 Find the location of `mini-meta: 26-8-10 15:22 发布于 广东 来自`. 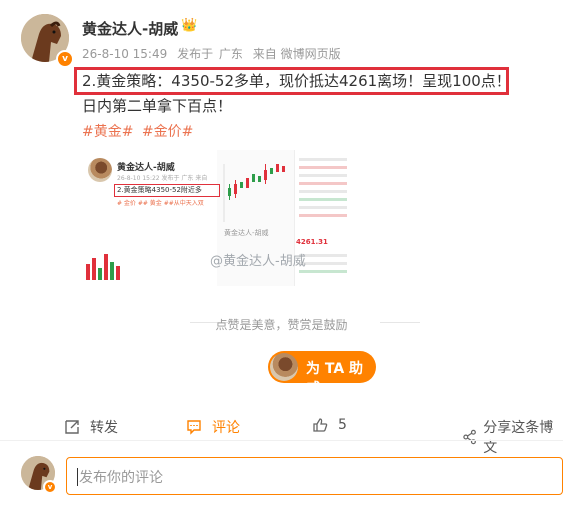

mini-meta: 26-8-10 15:22 发布于 广东 来自 is located at coordinates (162, 178).